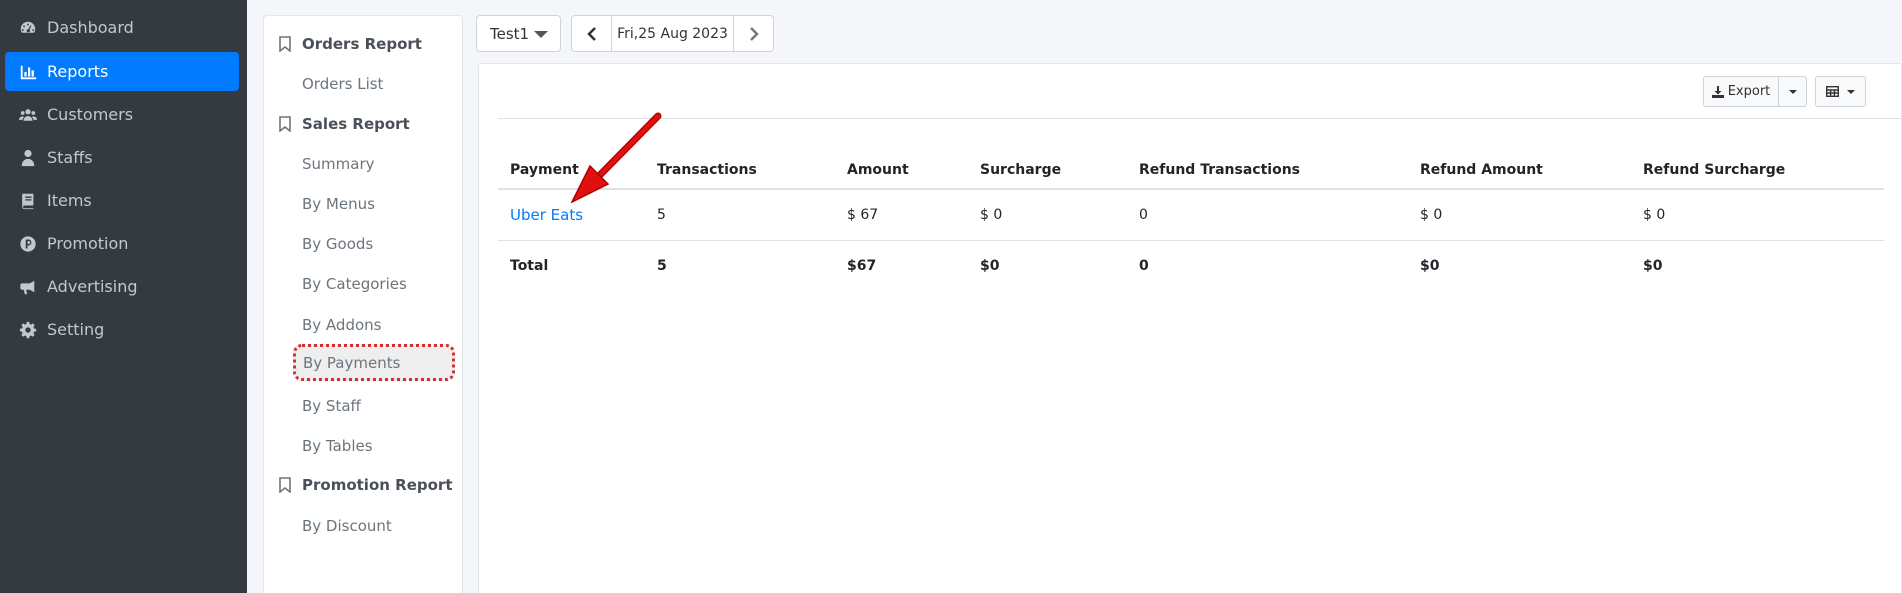 The height and width of the screenshot is (593, 1902). I want to click on header-surcharge: Surcharge, so click(1020, 170).